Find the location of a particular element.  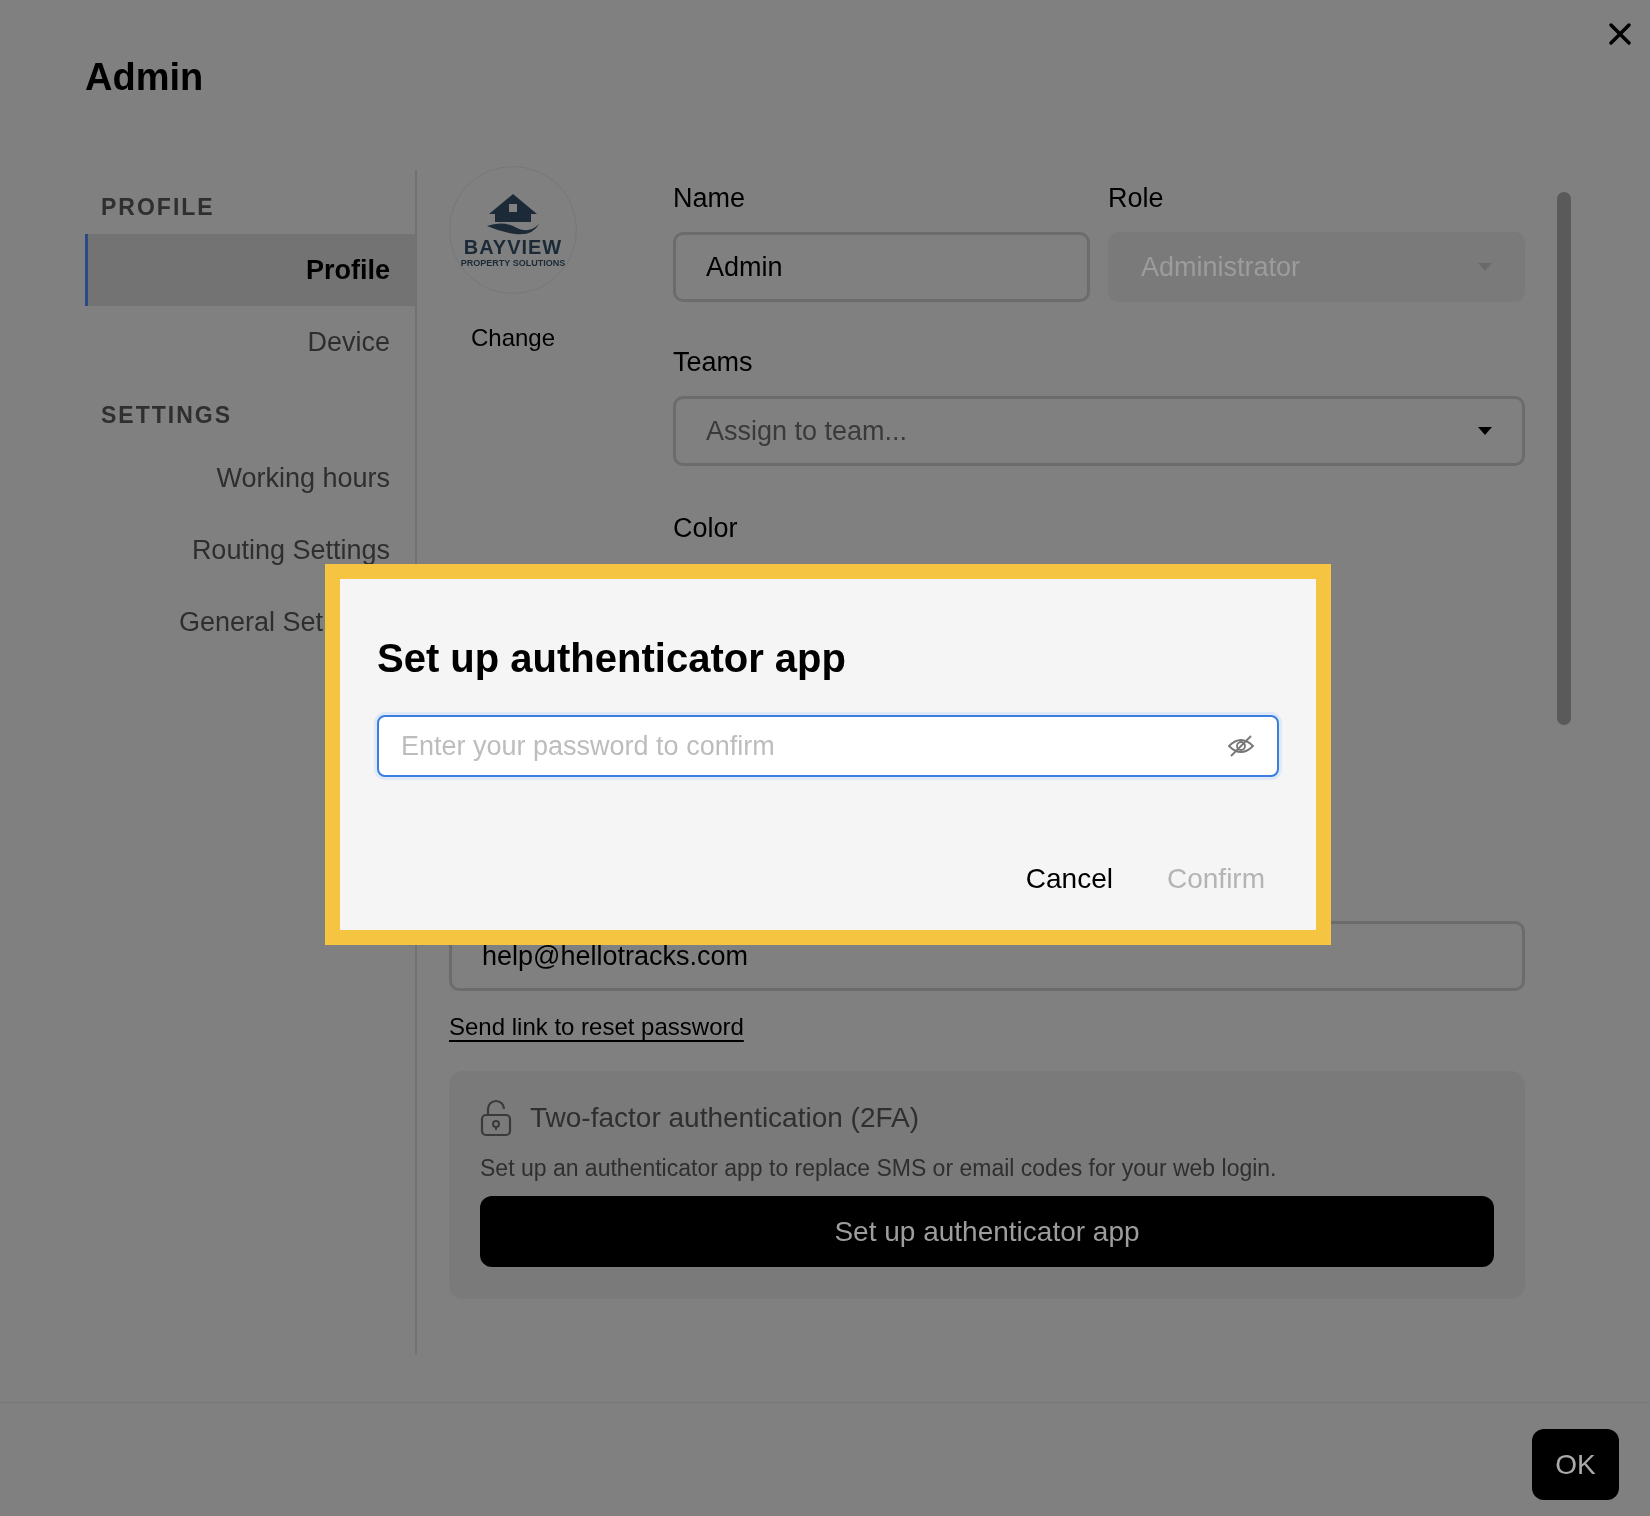

scrollbar-thumb is located at coordinates (1564, 458).